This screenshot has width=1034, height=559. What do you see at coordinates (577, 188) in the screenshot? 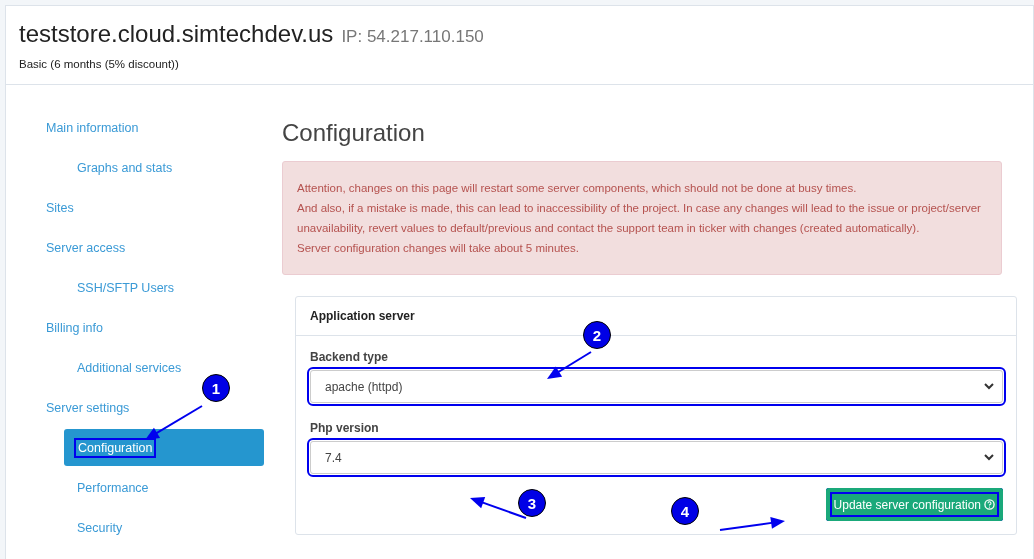
I see `alert-text: Attention, changes on this page will restart some server components, which should not be done at busy times.` at bounding box center [577, 188].